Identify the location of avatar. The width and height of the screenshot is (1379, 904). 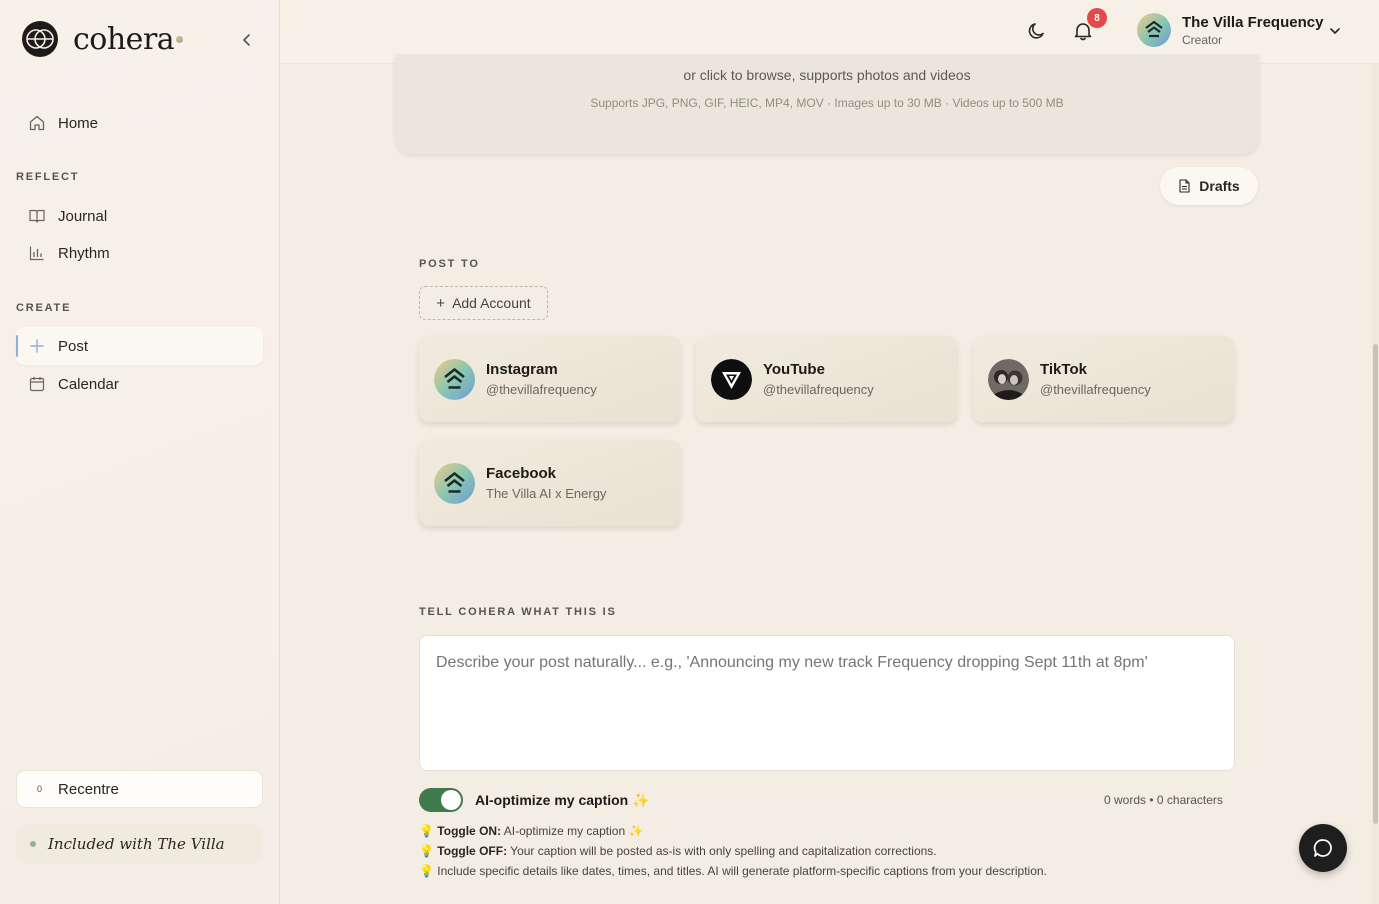
(1154, 30).